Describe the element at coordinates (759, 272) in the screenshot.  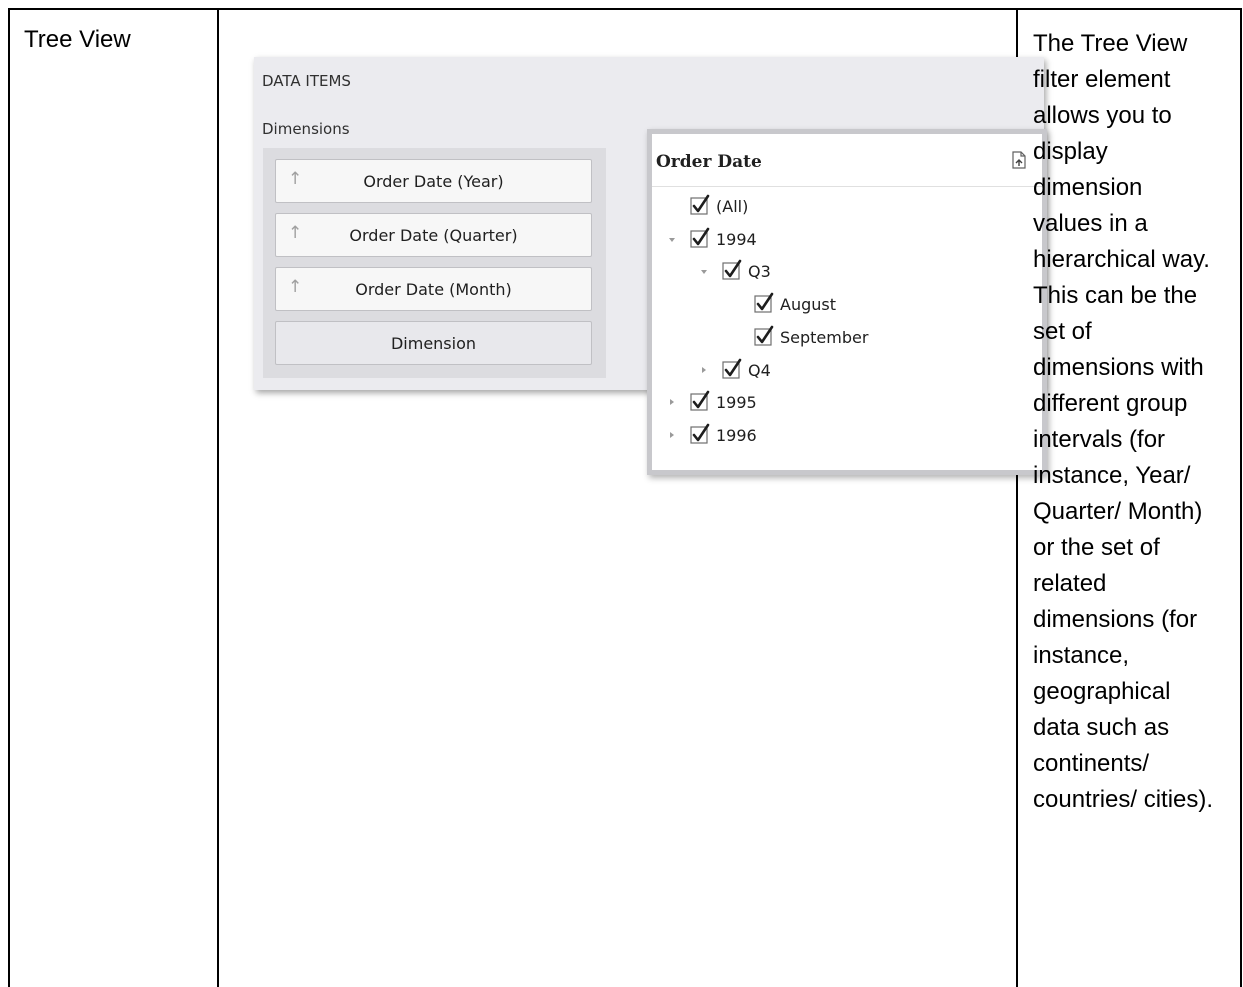
I see `tree-node-label: Q3` at that location.